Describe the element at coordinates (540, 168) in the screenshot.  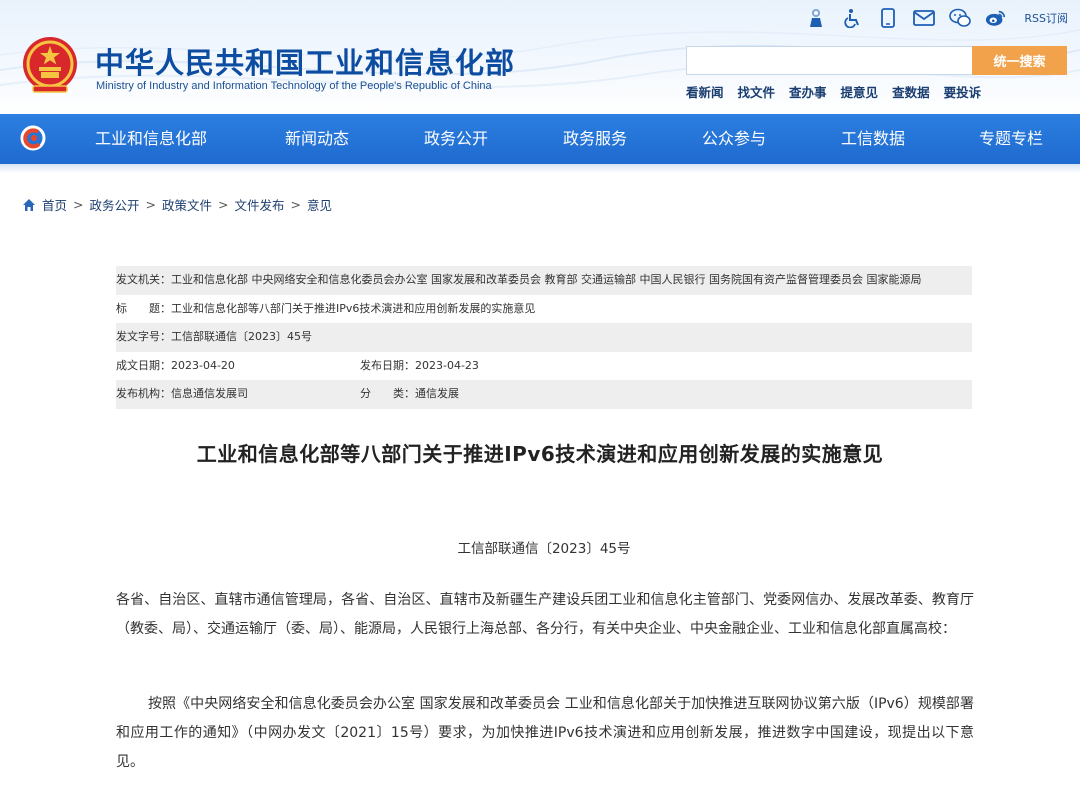
I see `nav-divider` at that location.